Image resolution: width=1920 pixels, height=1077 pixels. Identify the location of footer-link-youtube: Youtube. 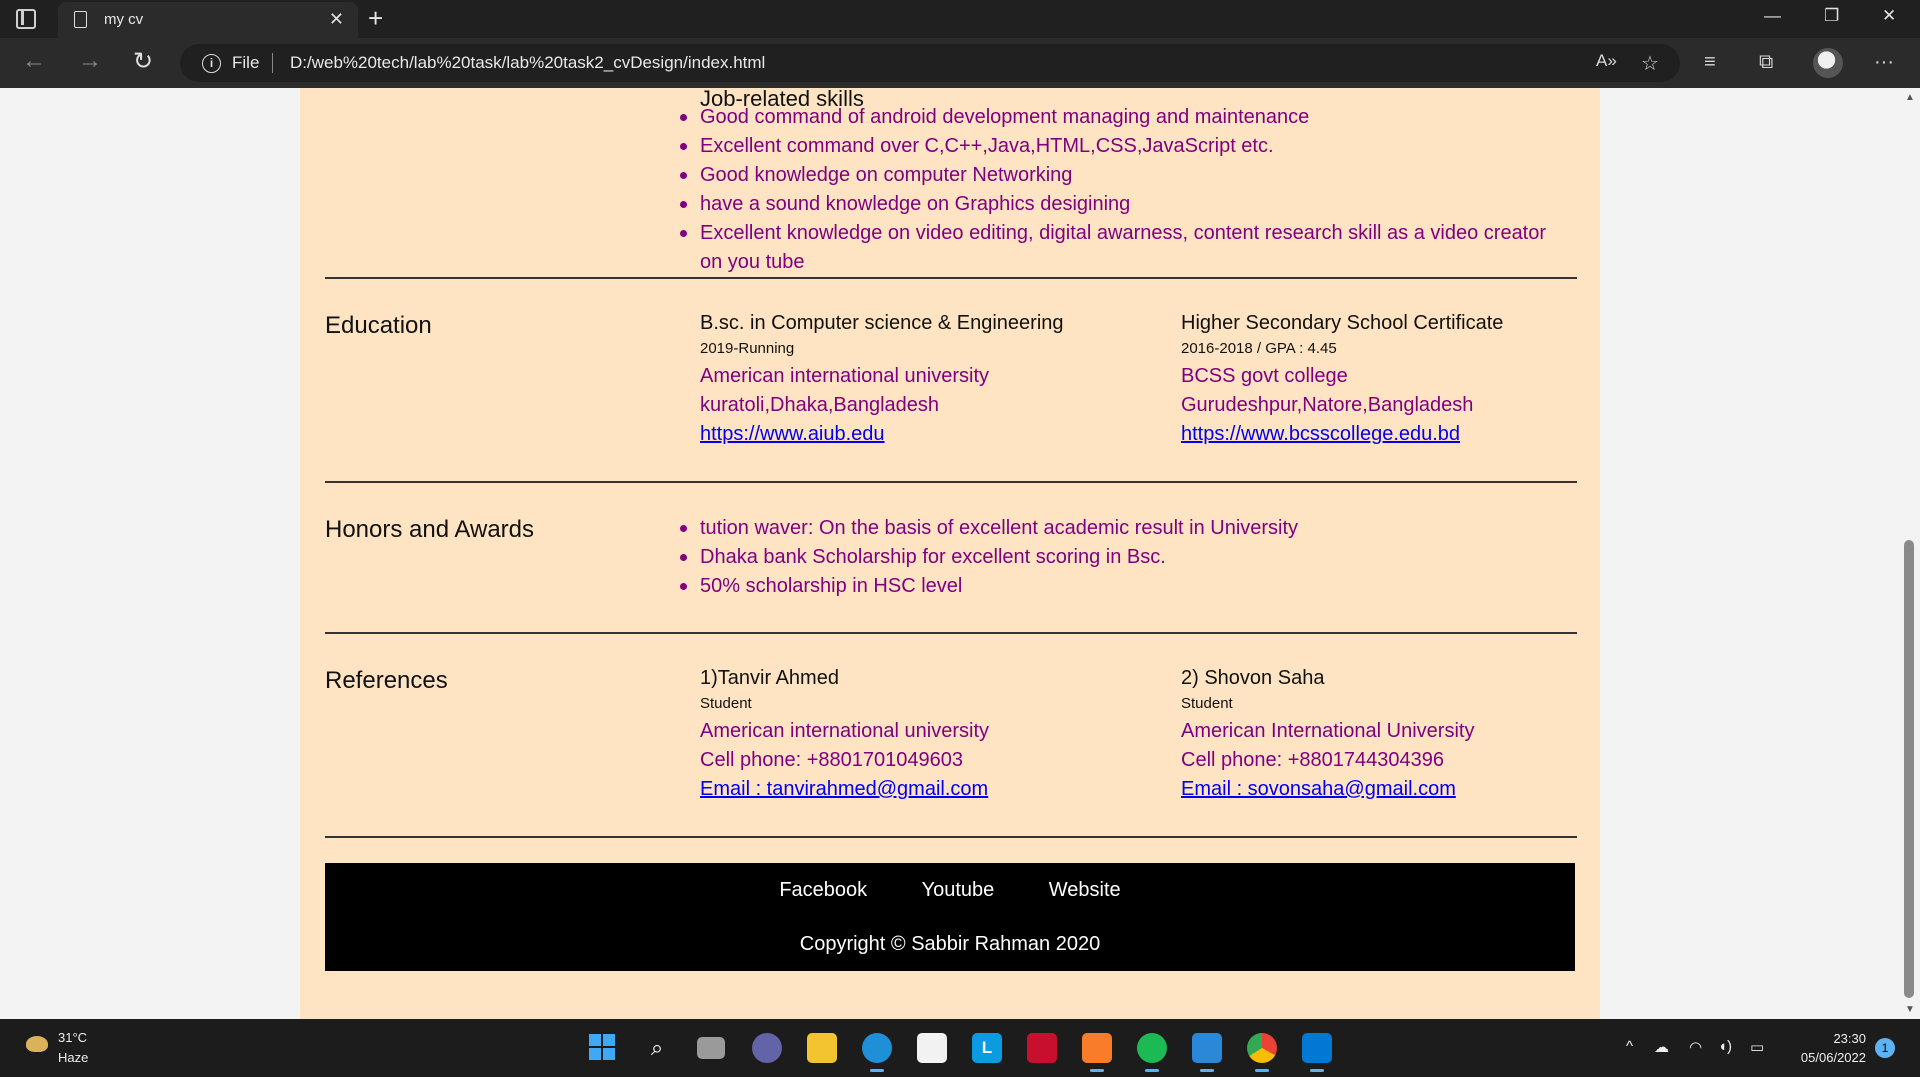
(958, 890).